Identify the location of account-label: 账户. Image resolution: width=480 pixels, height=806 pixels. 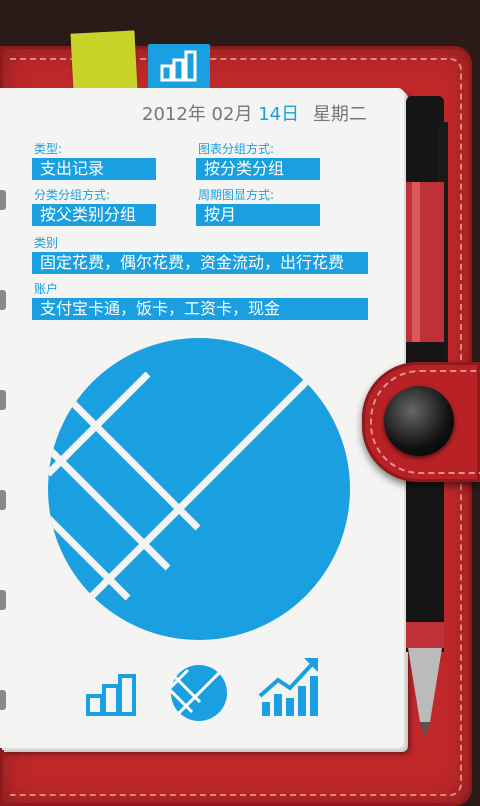
(46, 289).